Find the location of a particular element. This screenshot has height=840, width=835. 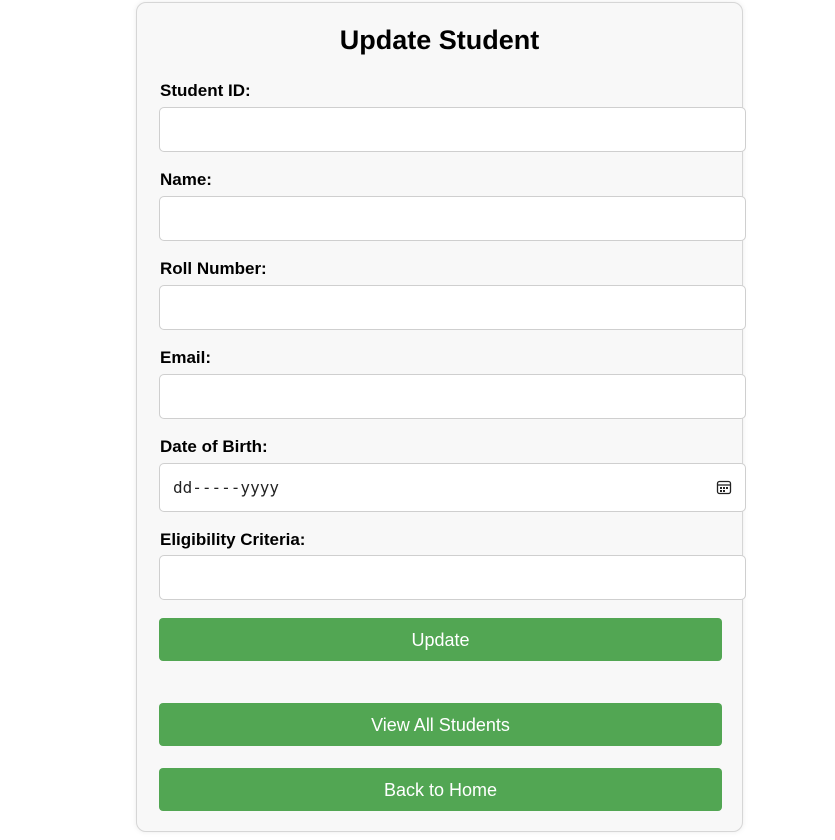

student-id-label: Student ID: is located at coordinates (205, 90).